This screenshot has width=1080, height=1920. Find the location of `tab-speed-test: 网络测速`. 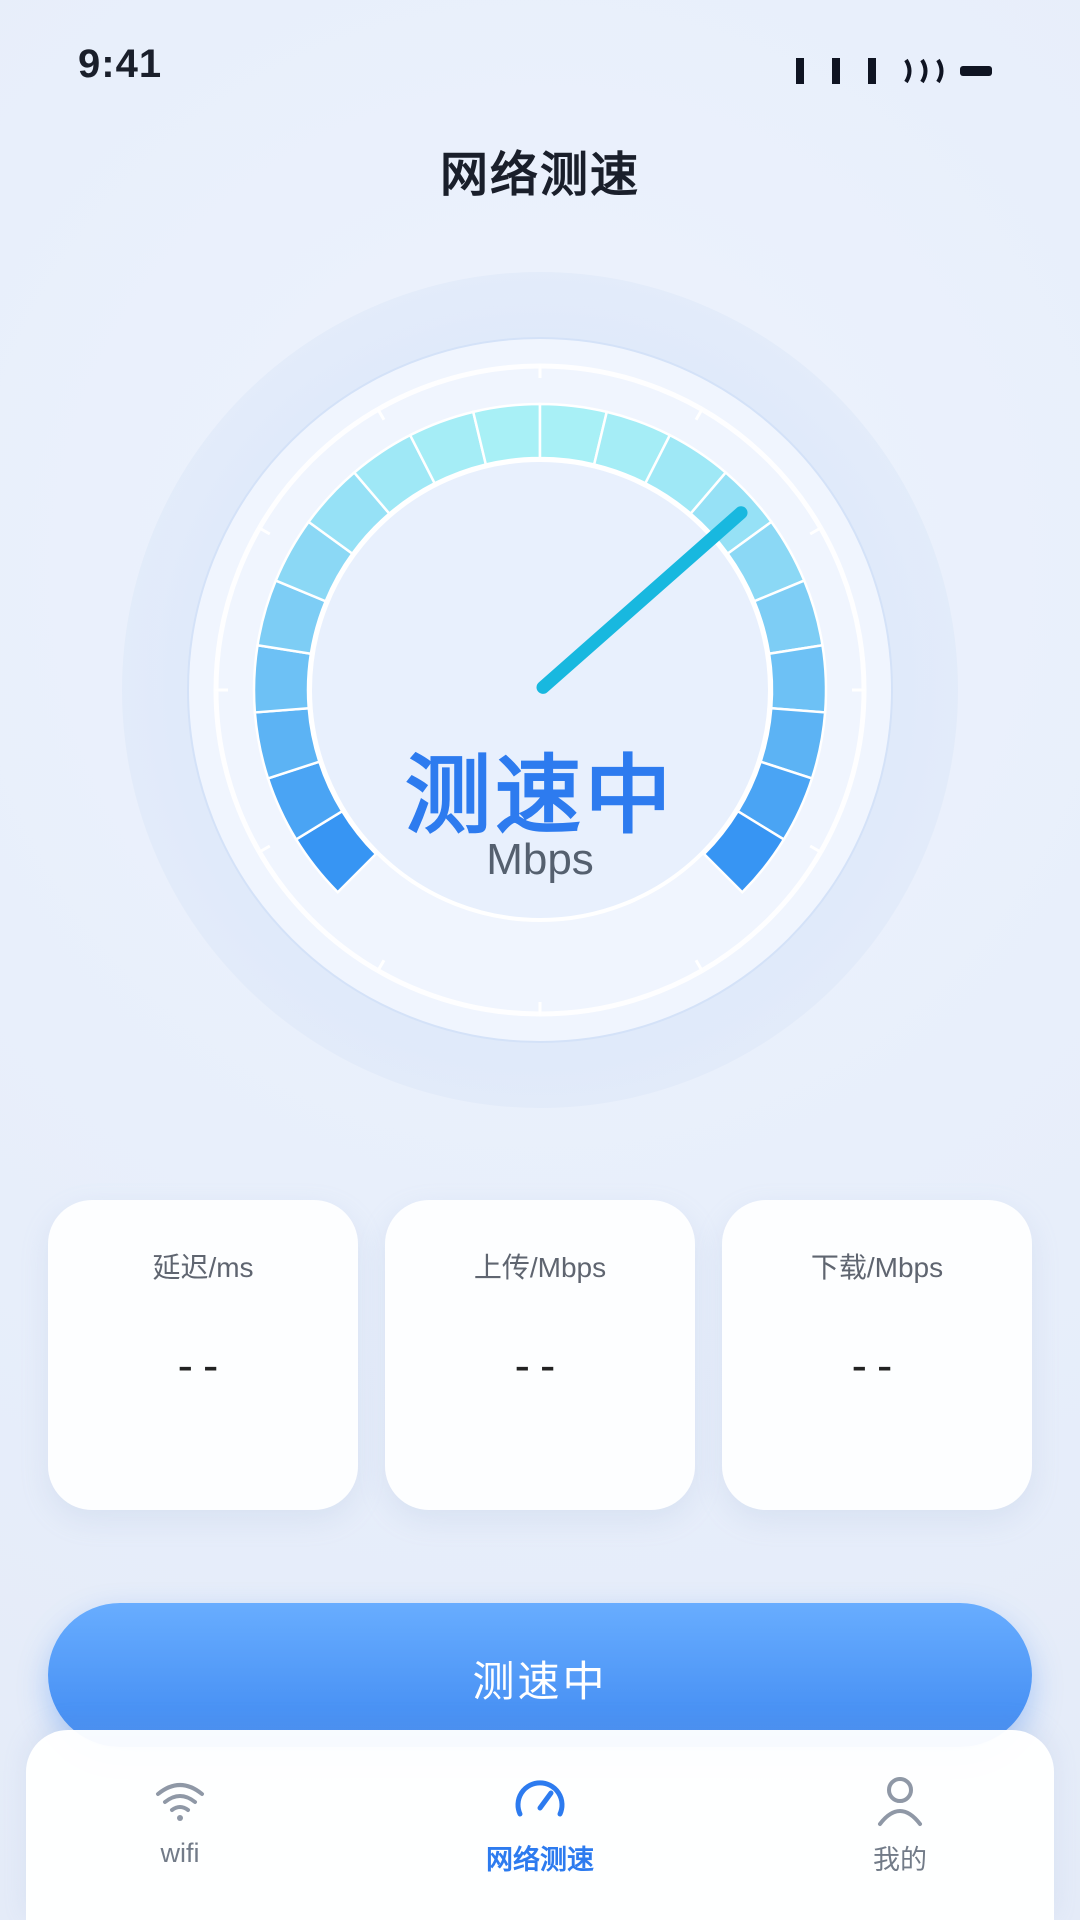

tab-speed-test: 网络测速 is located at coordinates (540, 1825).